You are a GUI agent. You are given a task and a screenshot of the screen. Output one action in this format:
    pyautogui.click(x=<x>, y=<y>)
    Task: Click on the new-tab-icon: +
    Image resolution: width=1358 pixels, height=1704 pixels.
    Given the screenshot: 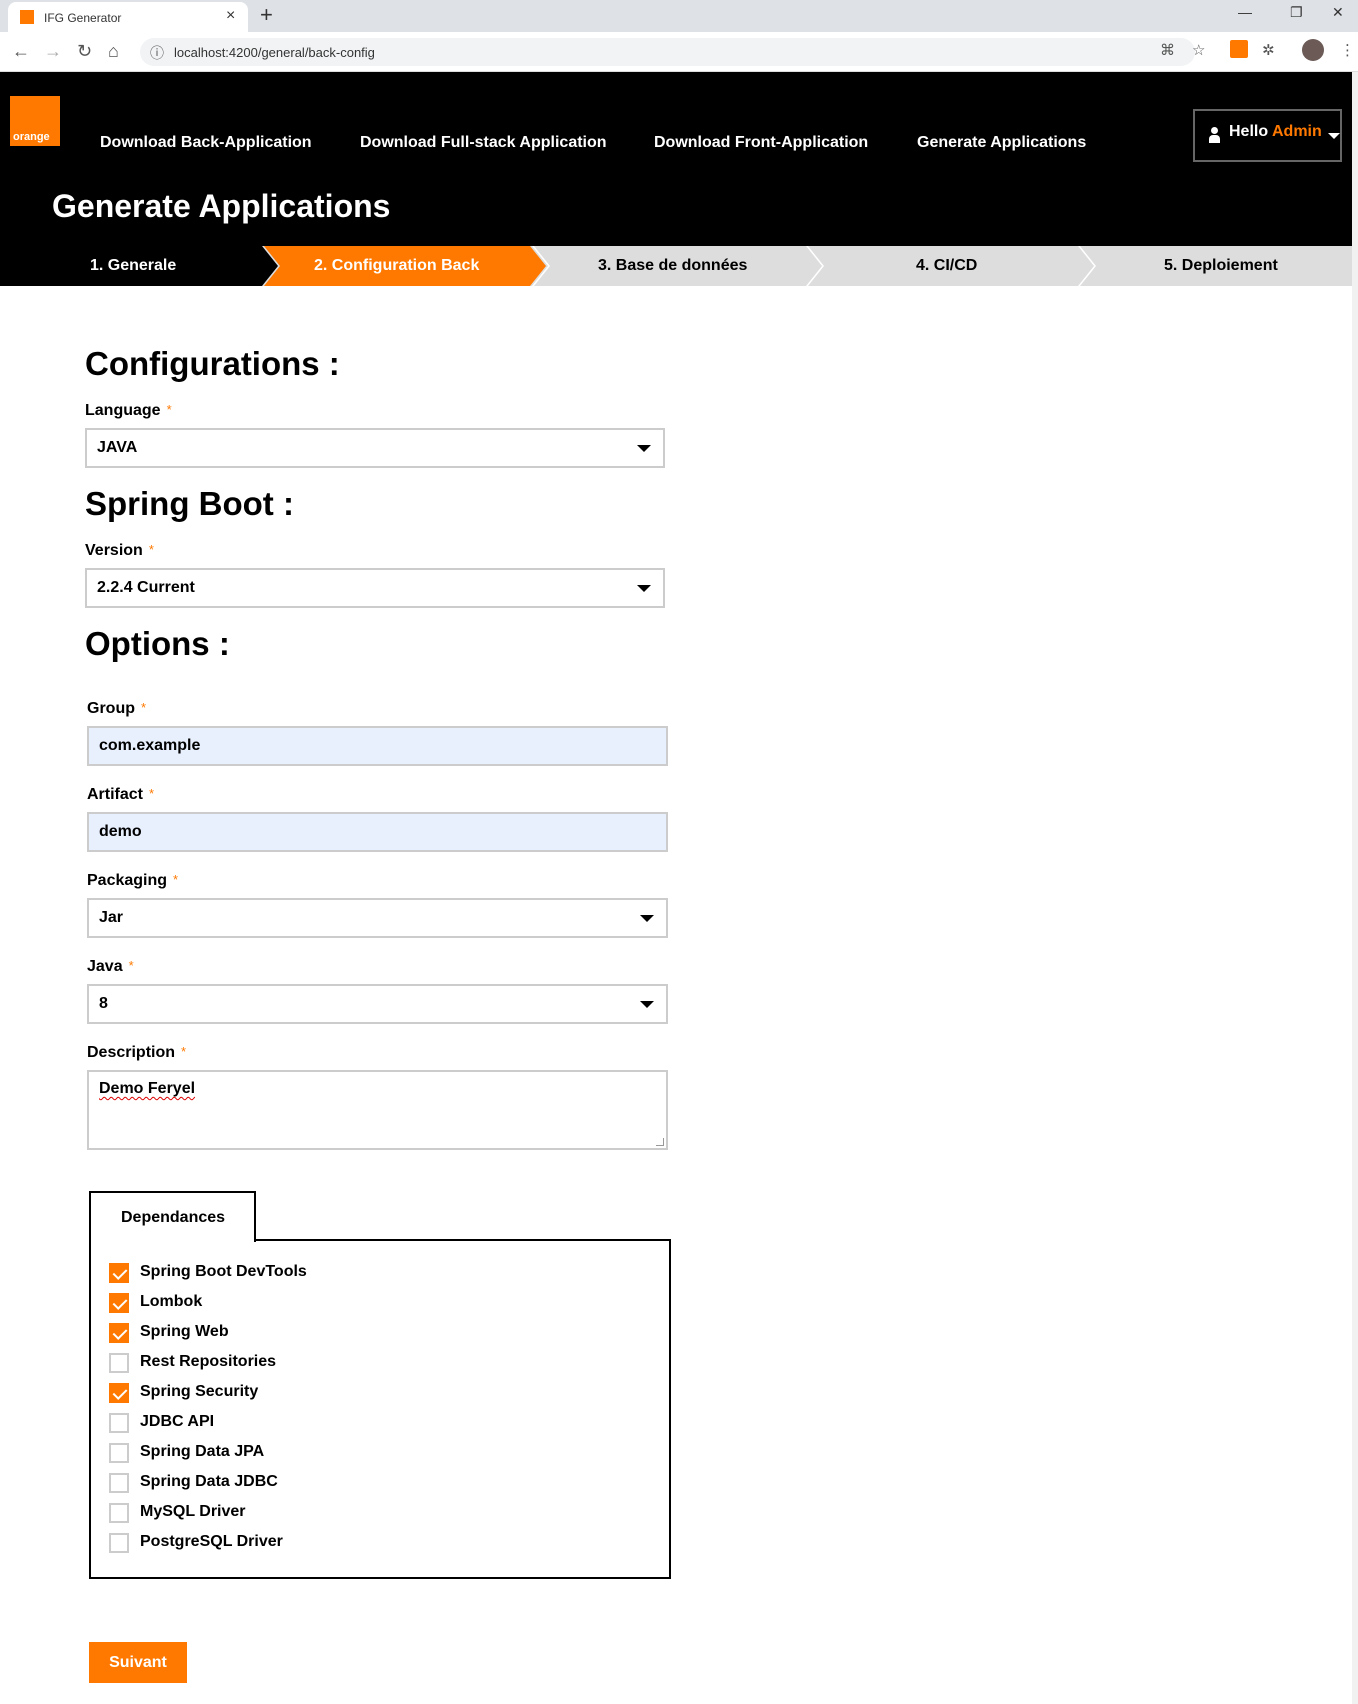 What is the action you would take?
    pyautogui.click(x=266, y=15)
    